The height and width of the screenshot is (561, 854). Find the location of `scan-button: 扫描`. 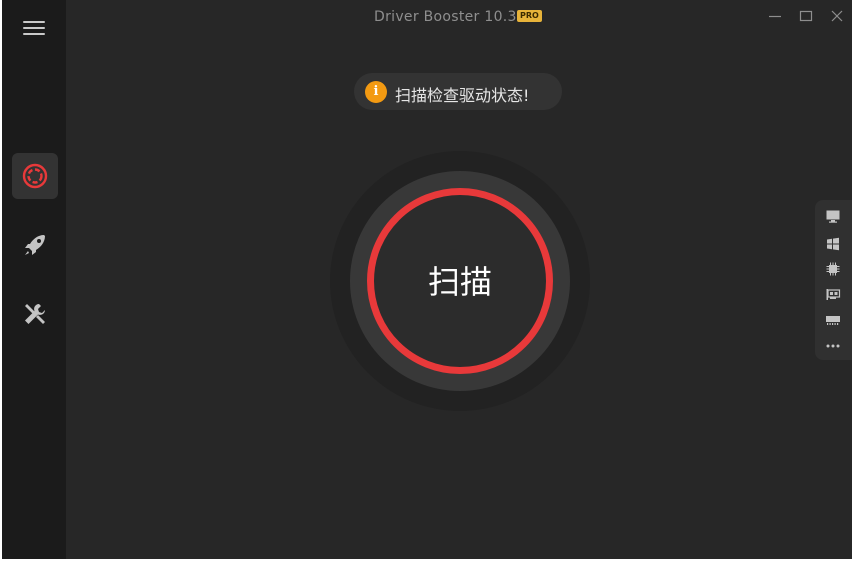

scan-button: 扫描 is located at coordinates (460, 281).